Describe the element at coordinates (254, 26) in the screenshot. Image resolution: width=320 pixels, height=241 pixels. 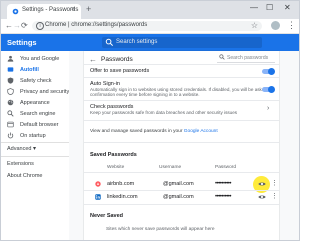
I see `bookmark-star-icon: ☆` at that location.